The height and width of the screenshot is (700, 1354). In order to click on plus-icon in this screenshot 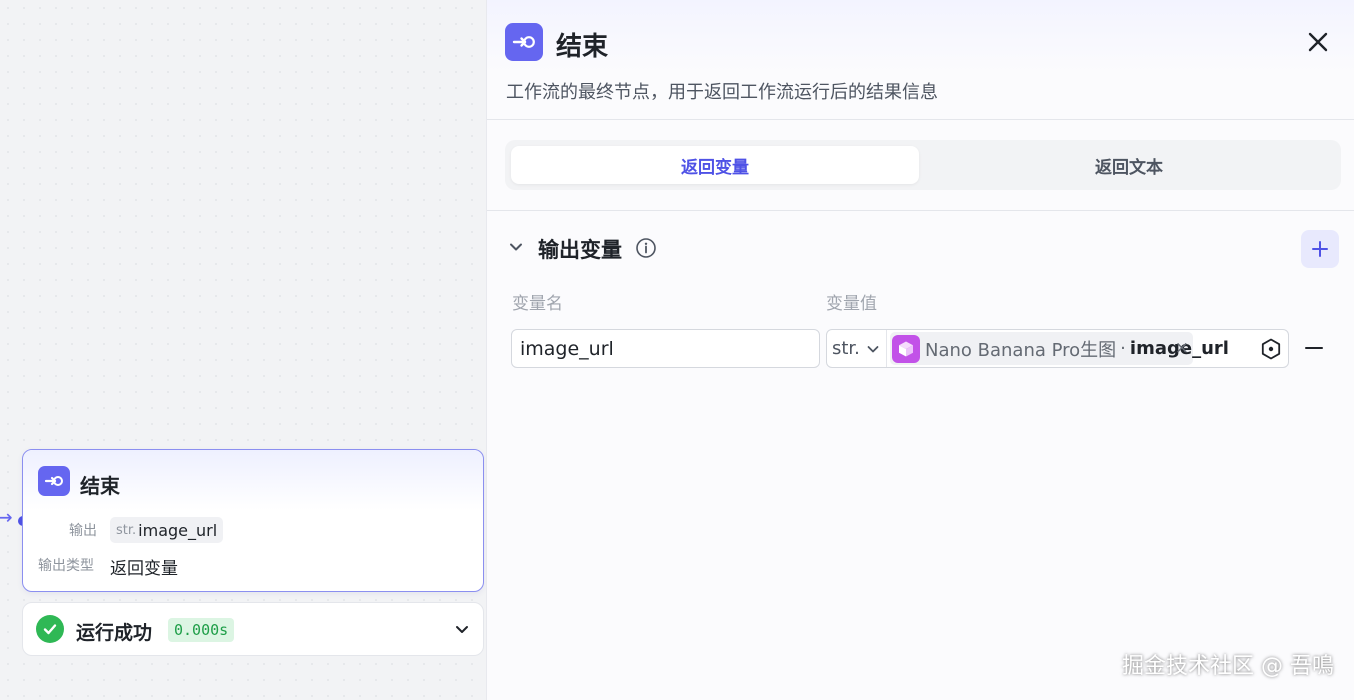, I will do `click(1320, 249)`.